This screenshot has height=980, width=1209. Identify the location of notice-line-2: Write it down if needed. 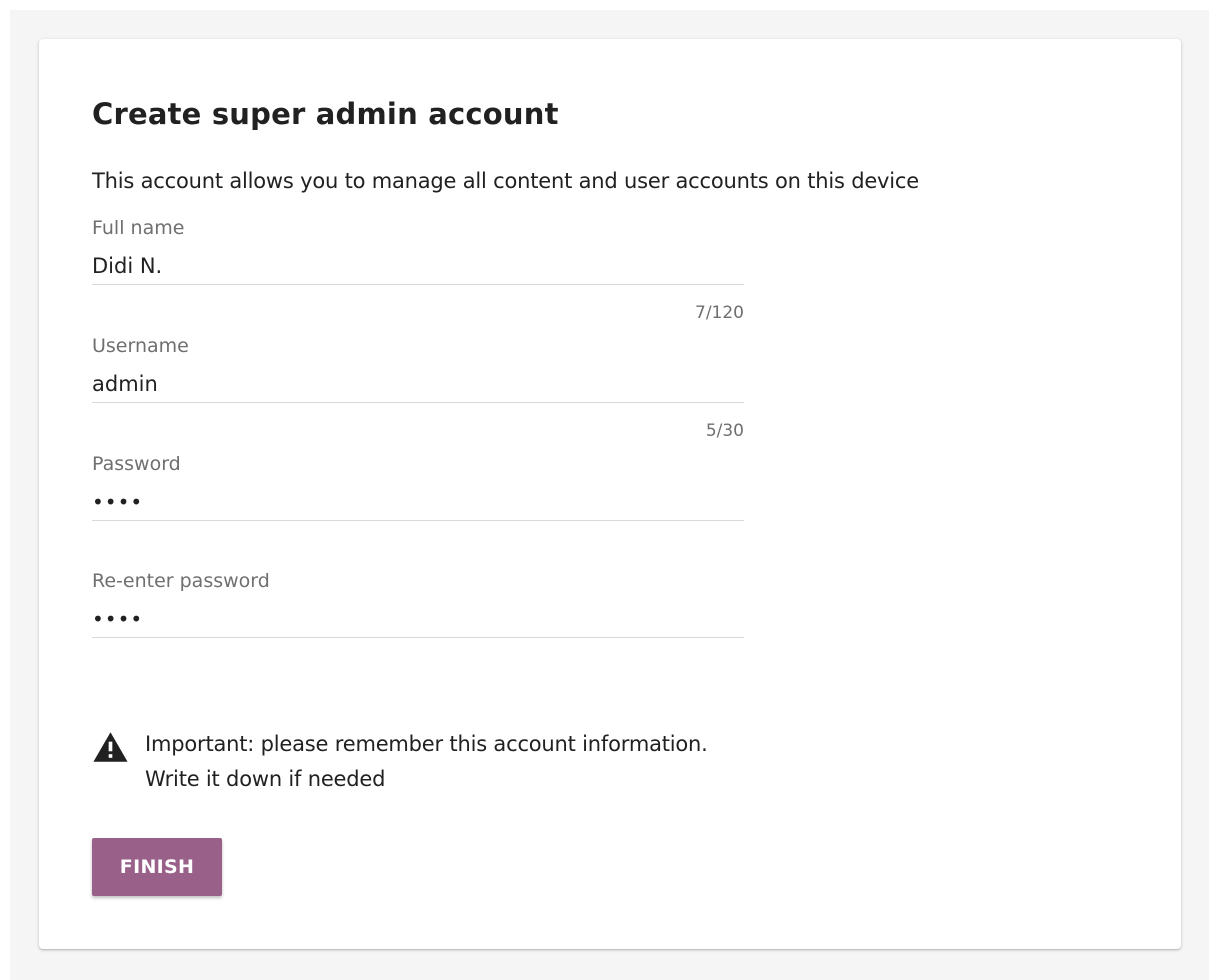
(265, 779).